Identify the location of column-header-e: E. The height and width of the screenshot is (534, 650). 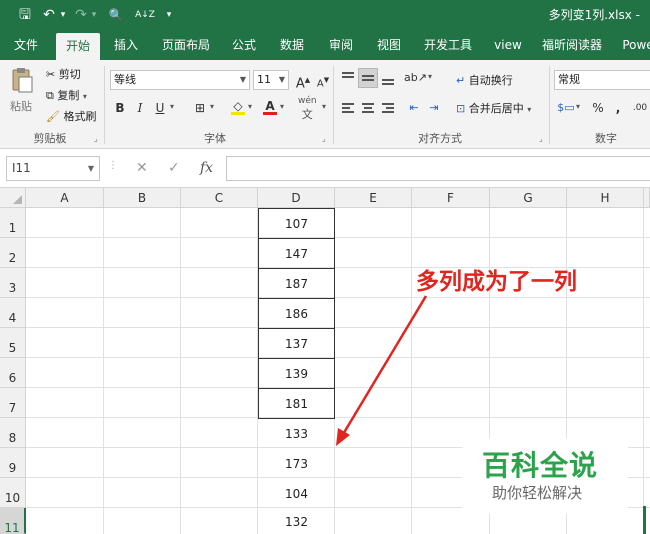
(373, 198).